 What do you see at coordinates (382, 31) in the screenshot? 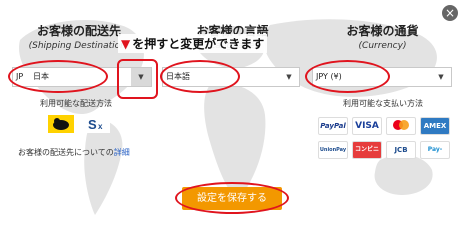
I see `currency-title-jp: お客様の通貨` at bounding box center [382, 31].